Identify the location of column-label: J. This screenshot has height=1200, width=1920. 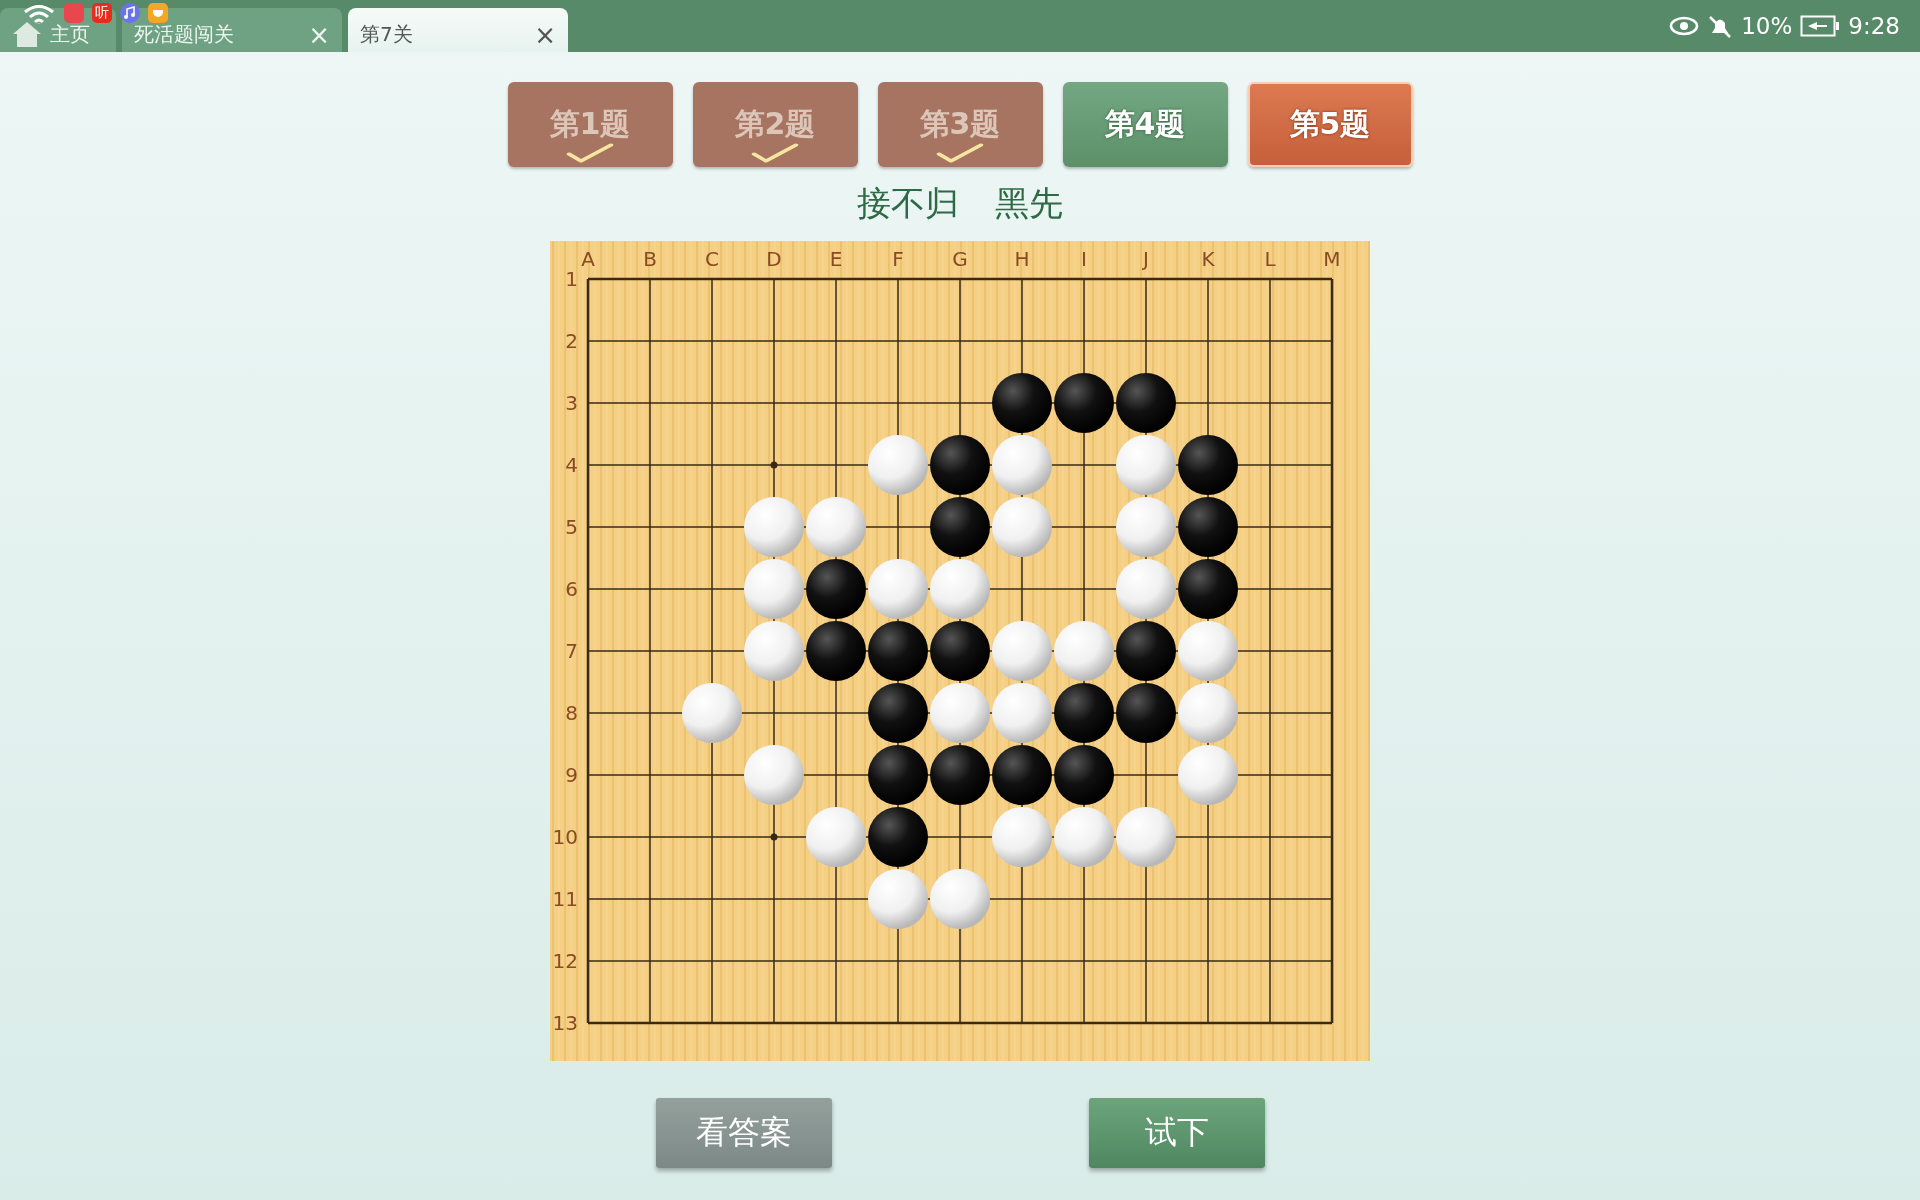
(1146, 259).